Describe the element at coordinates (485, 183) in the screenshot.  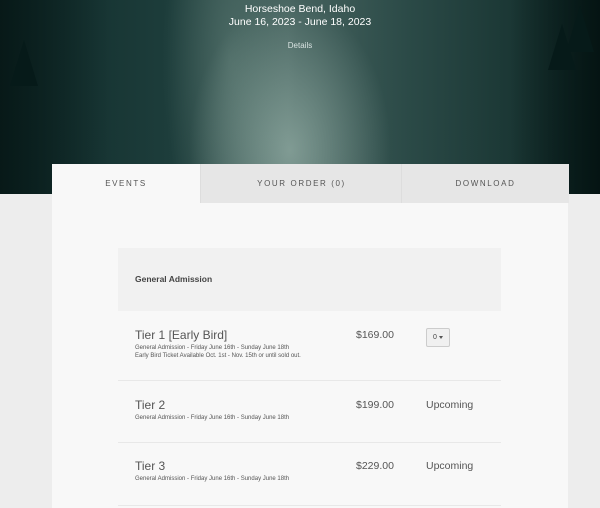
I see `tab-download: DOWNLOAD` at that location.